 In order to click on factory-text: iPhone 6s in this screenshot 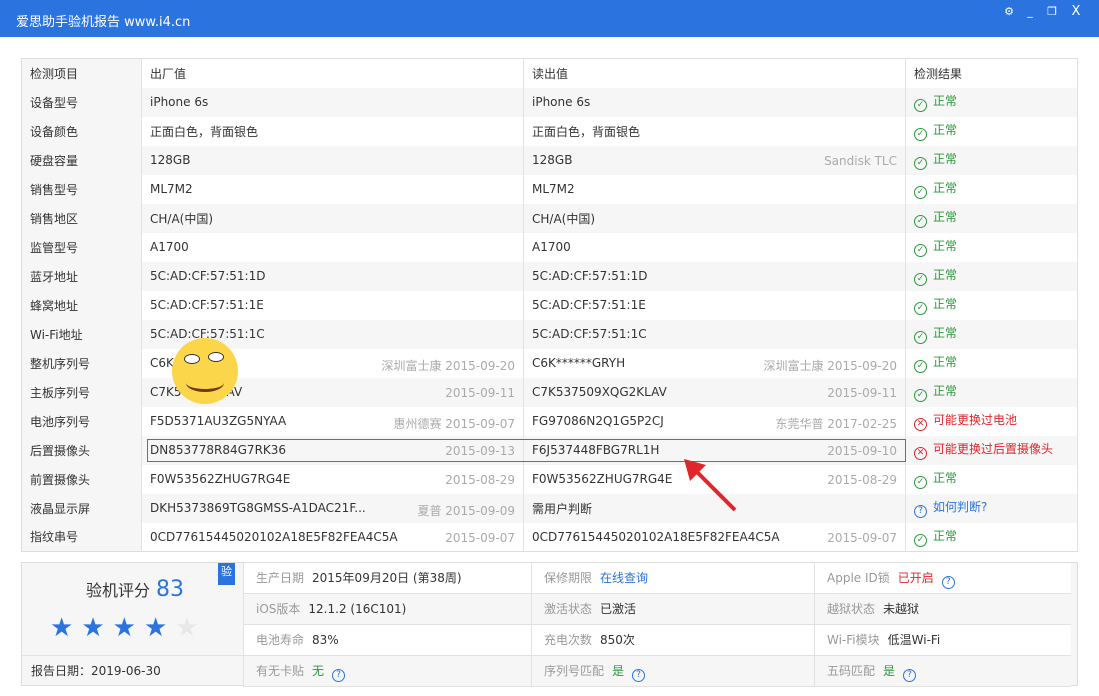, I will do `click(179, 102)`.